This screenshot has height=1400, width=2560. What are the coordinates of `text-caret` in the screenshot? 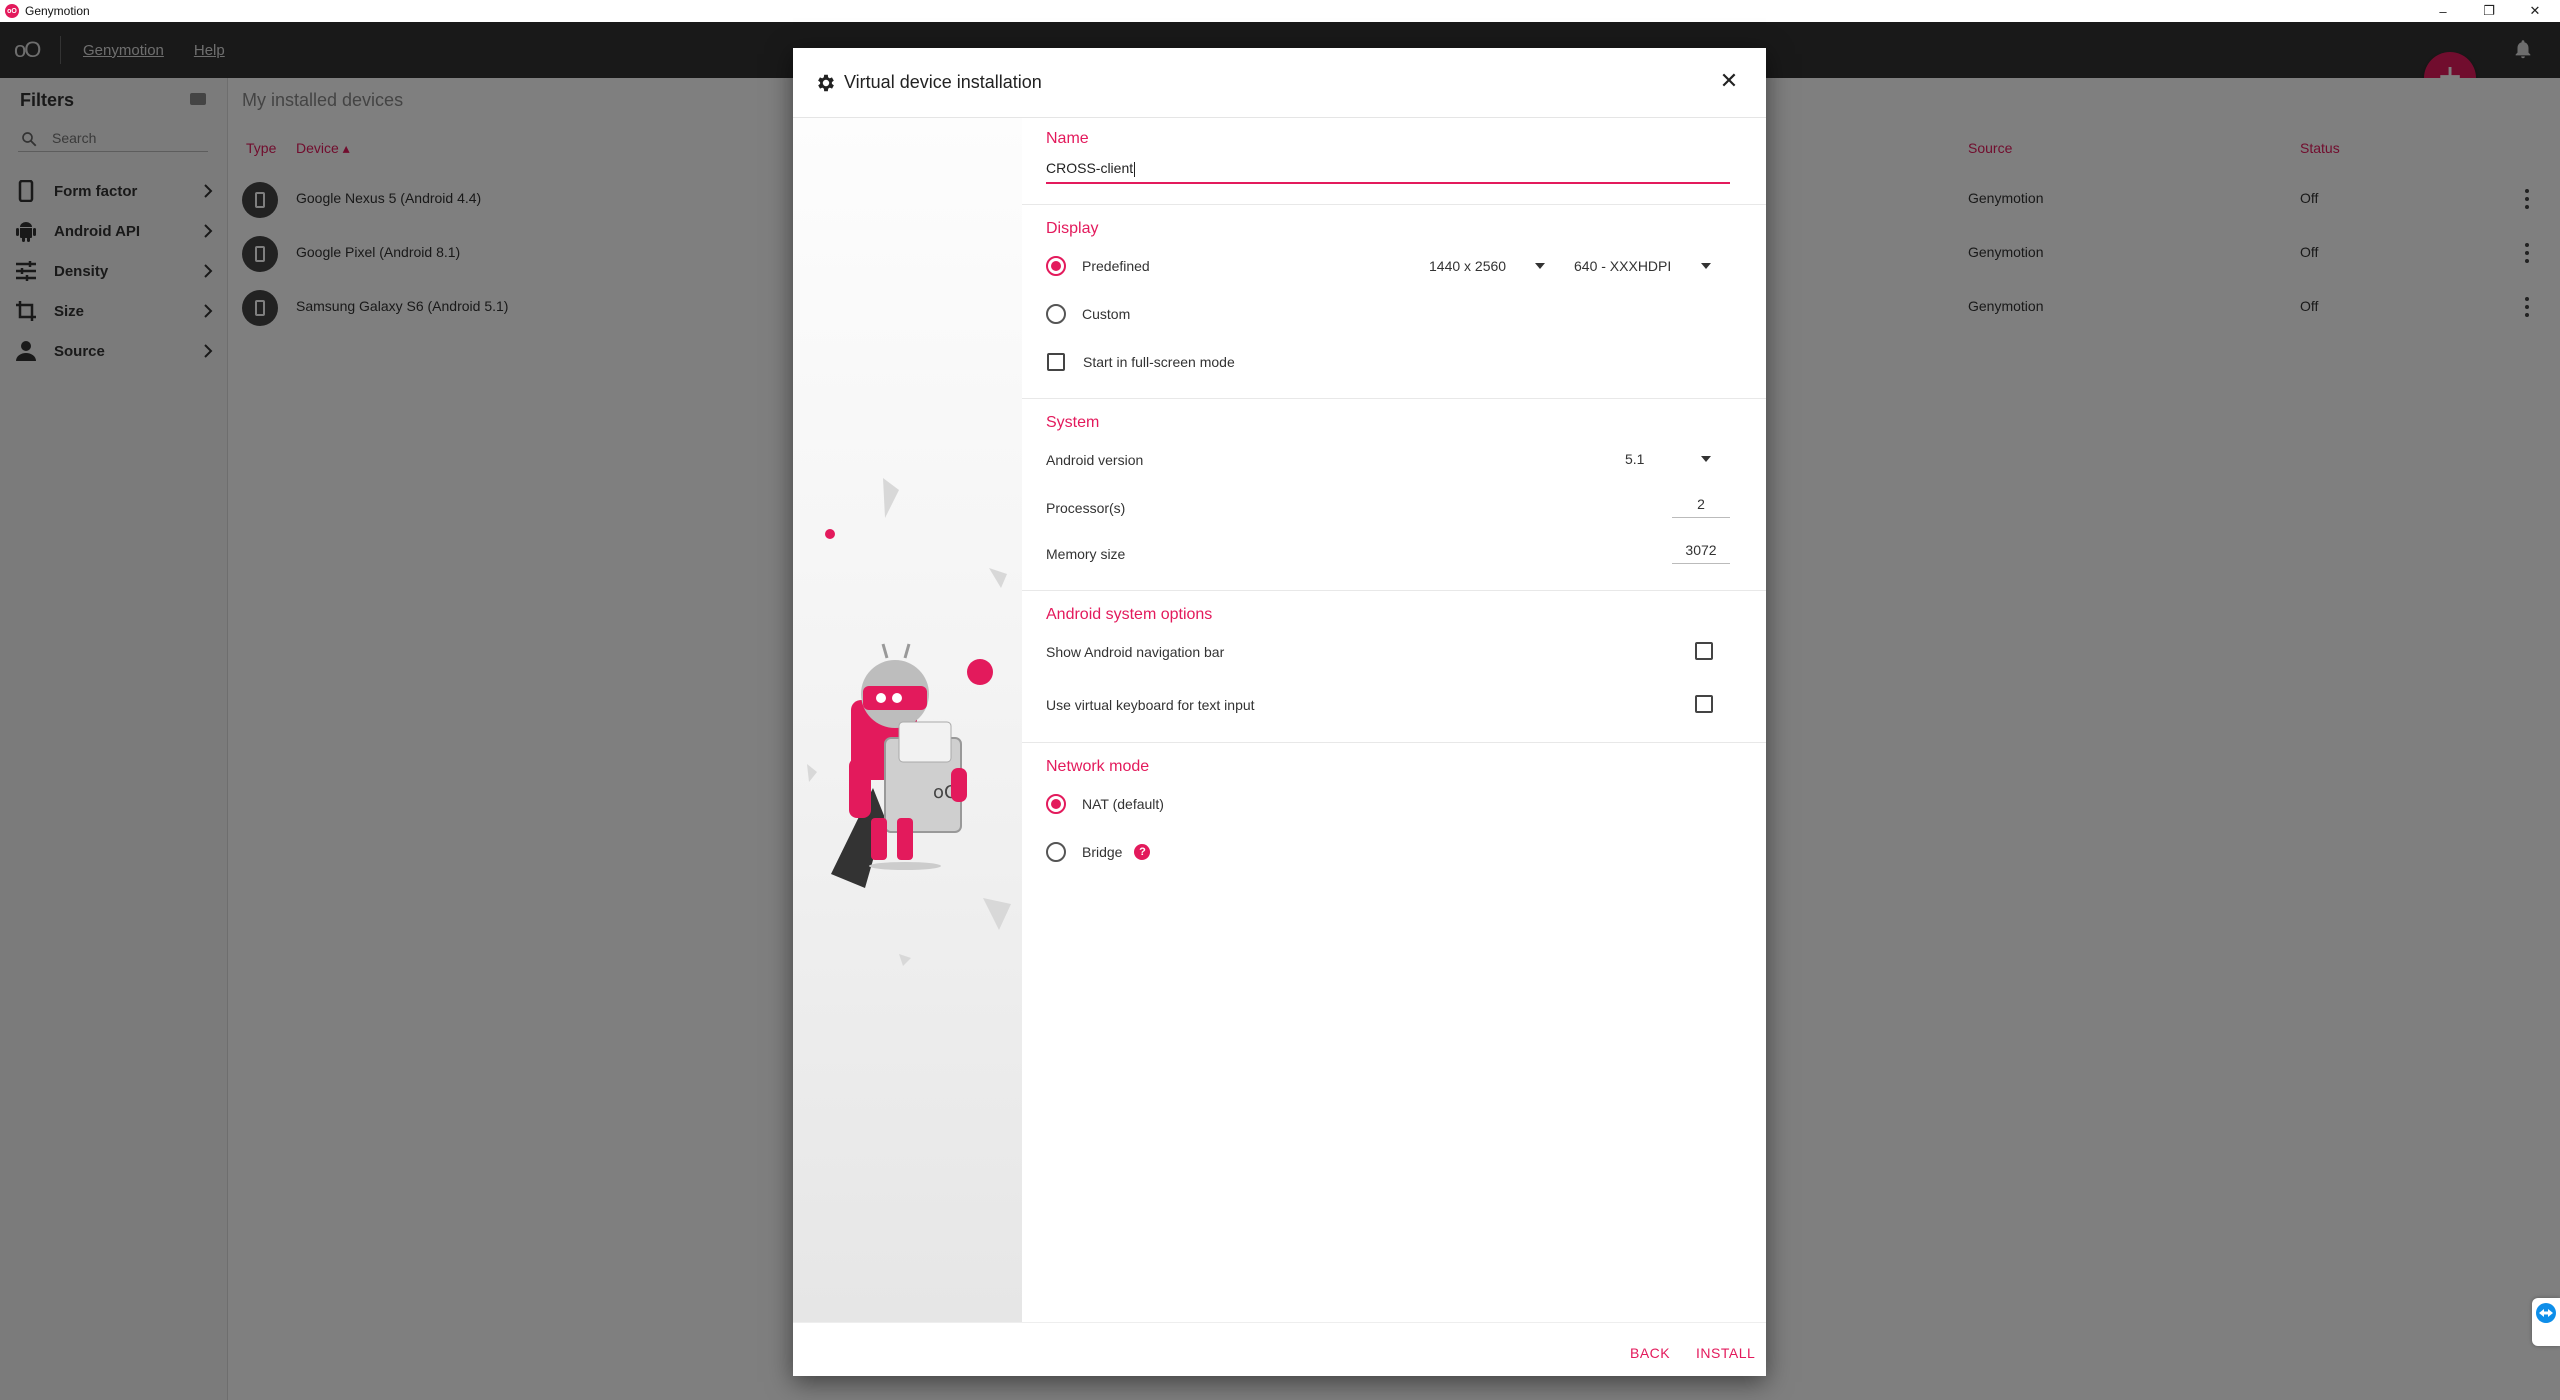 It's located at (1135, 169).